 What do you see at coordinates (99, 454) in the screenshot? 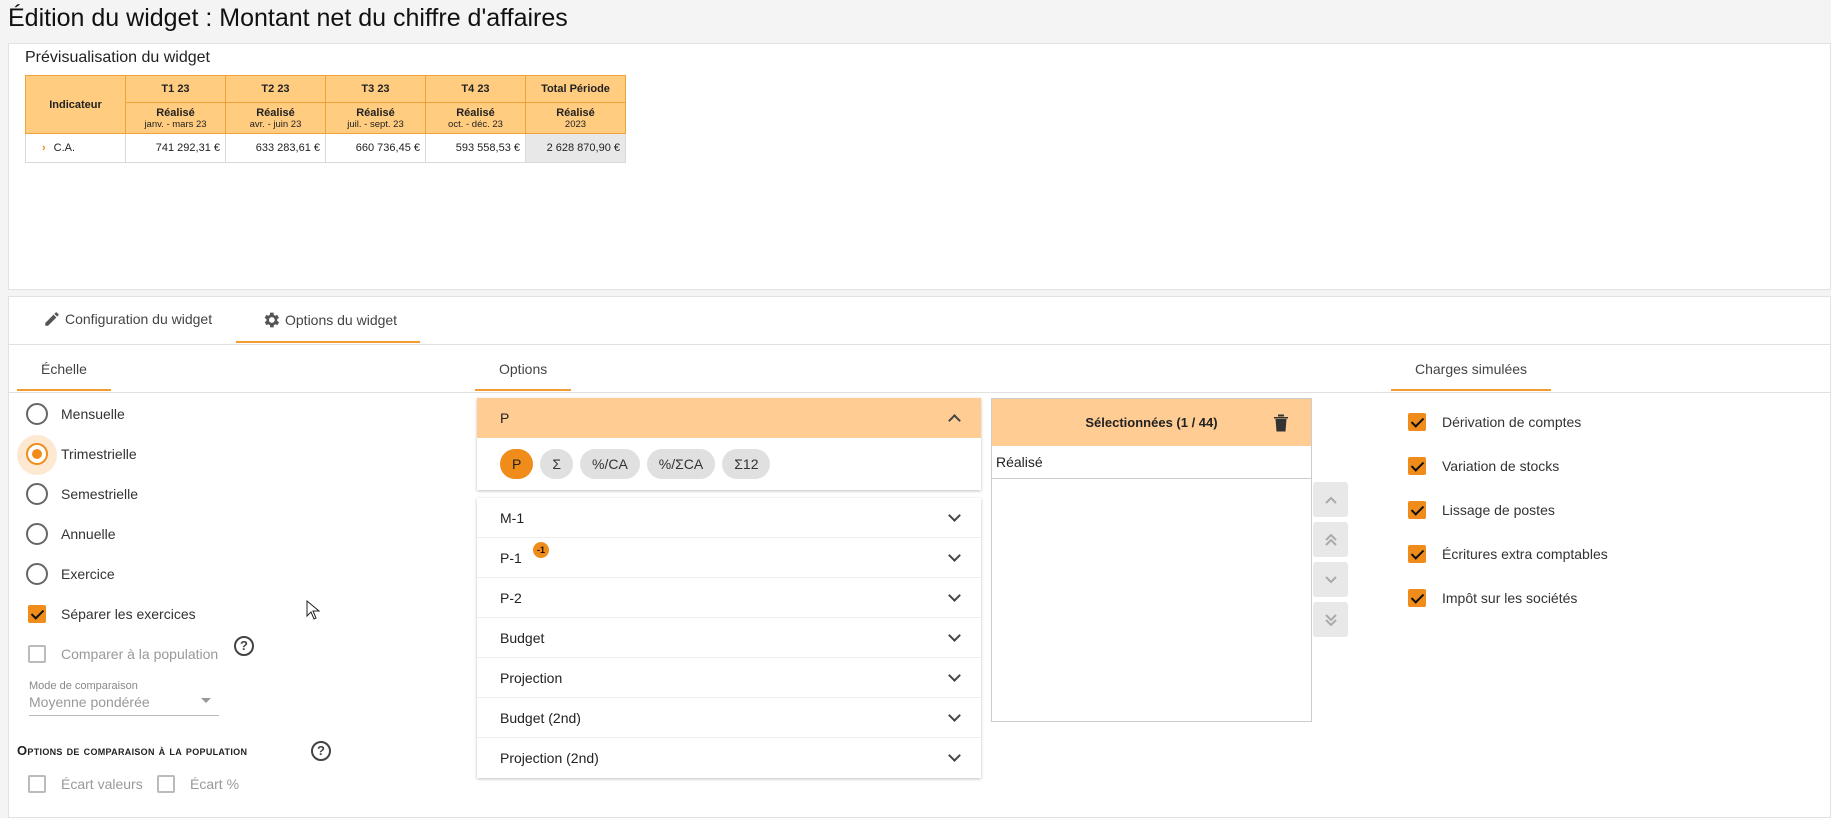
I see `radio-label: Trimestrielle` at bounding box center [99, 454].